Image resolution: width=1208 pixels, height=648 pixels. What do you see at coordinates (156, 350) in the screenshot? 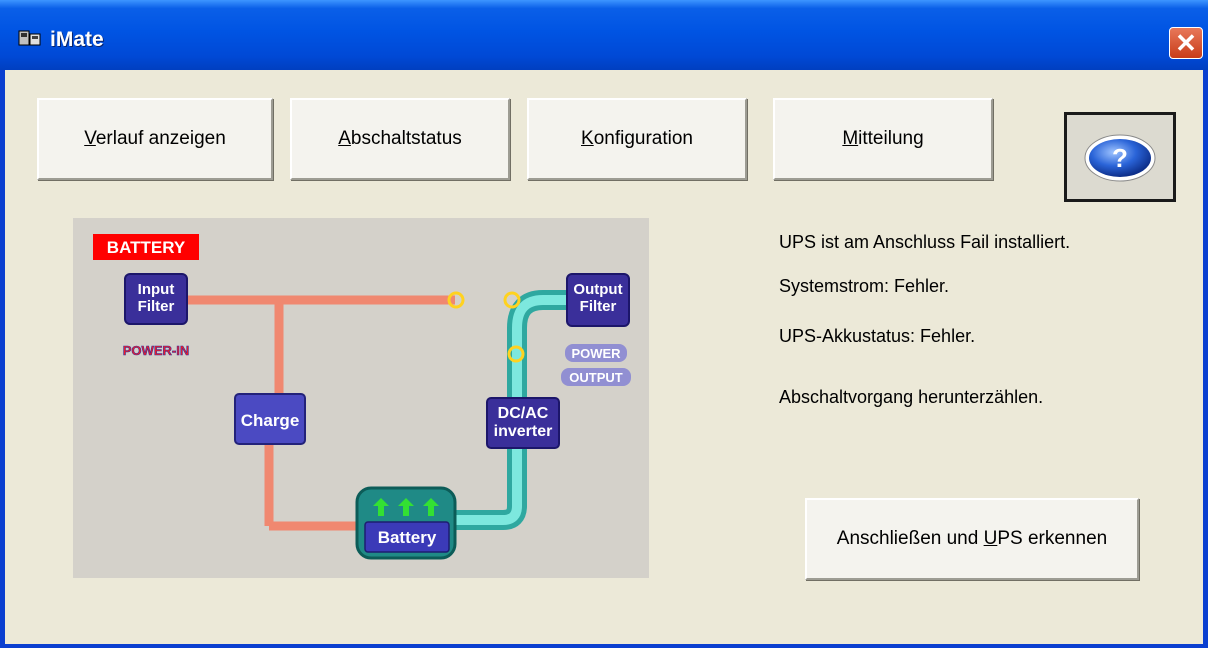
I see `power-in-label: POWER-IN` at bounding box center [156, 350].